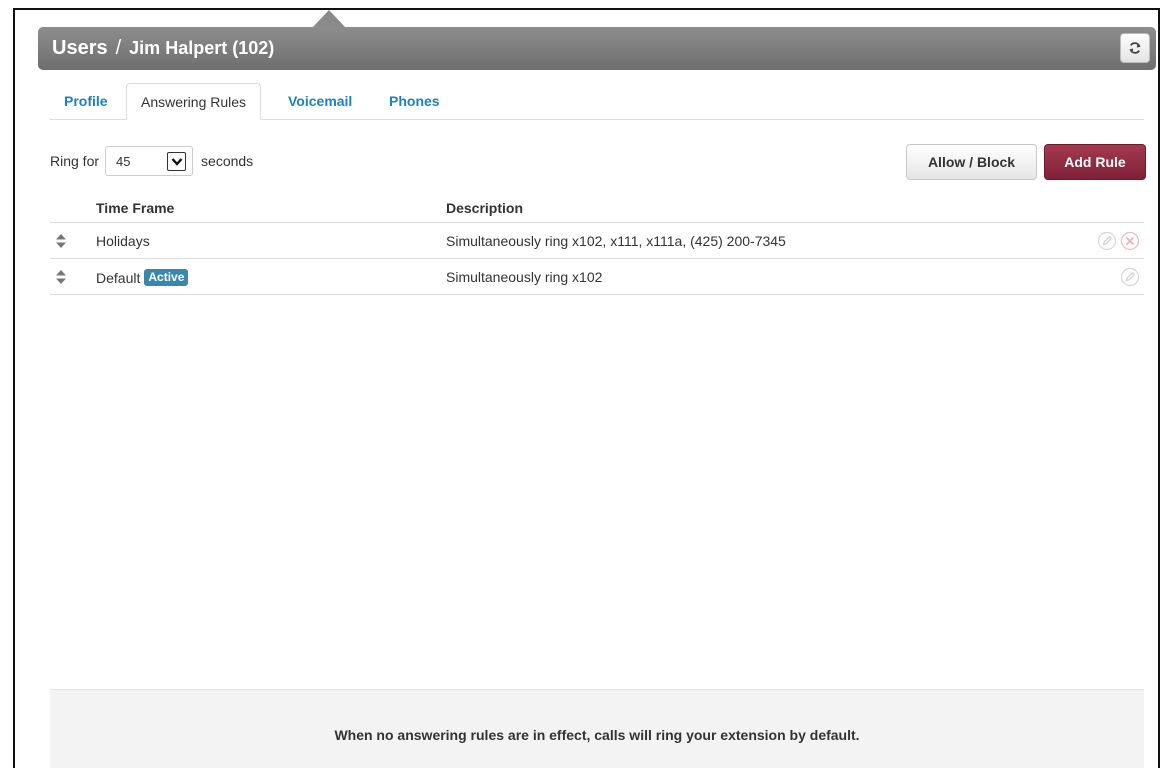  What do you see at coordinates (118, 277) in the screenshot?
I see `rule-name: Default` at bounding box center [118, 277].